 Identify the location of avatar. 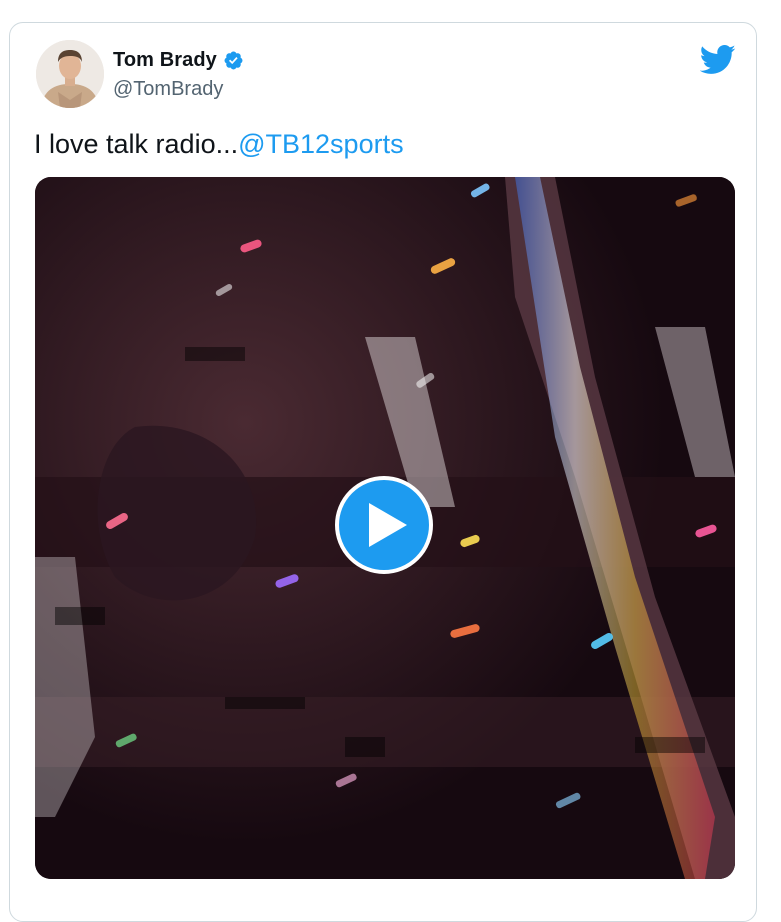
(70, 74).